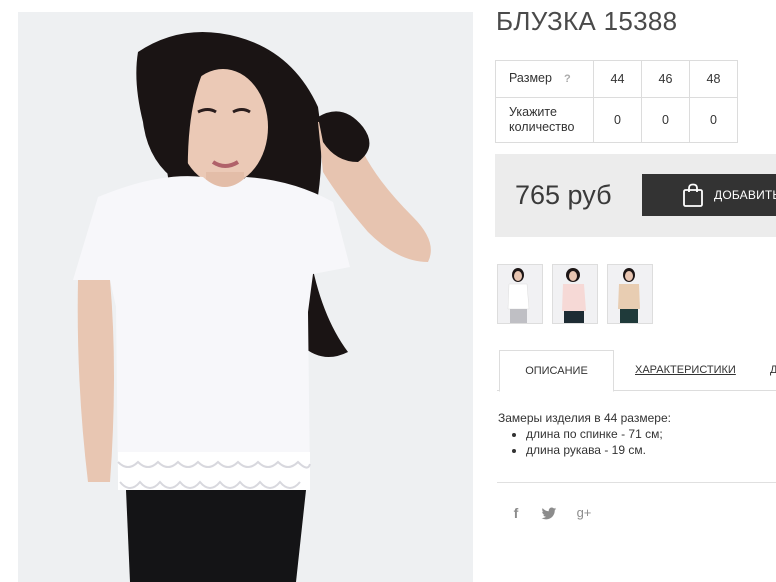  I want to click on size-44: 44, so click(617, 79).